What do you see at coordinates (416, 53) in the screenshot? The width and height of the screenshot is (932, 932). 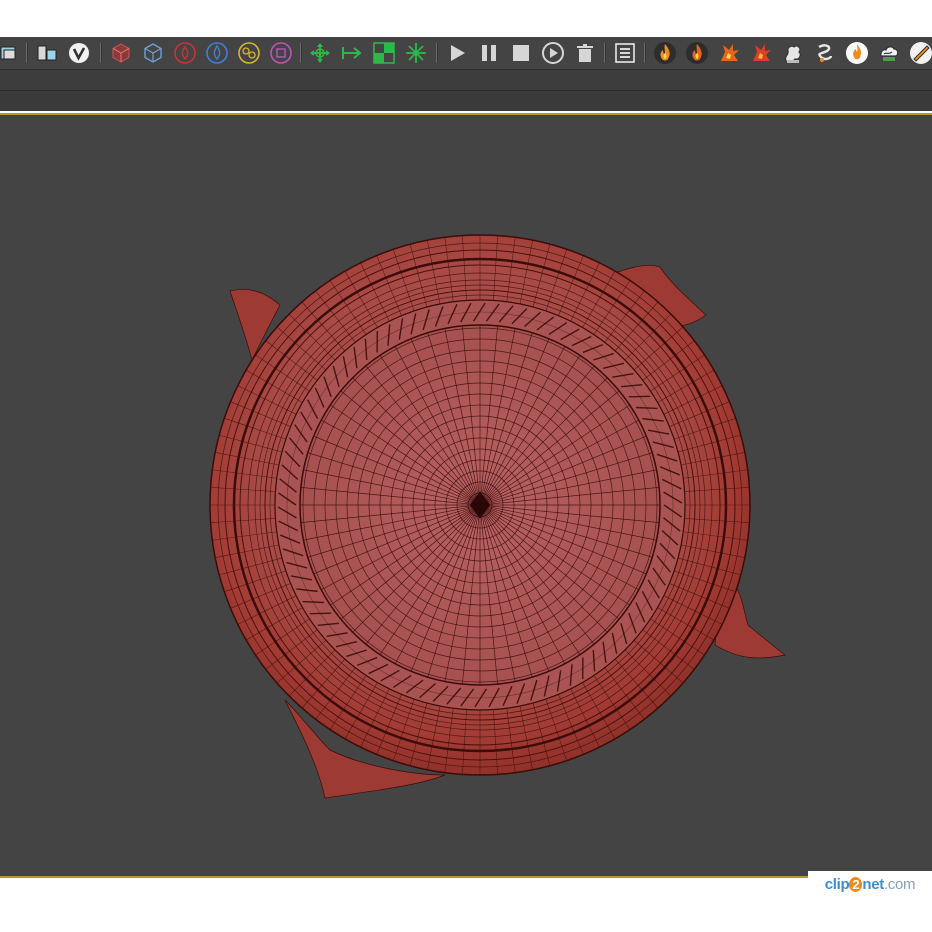 I see `starburst-icon` at bounding box center [416, 53].